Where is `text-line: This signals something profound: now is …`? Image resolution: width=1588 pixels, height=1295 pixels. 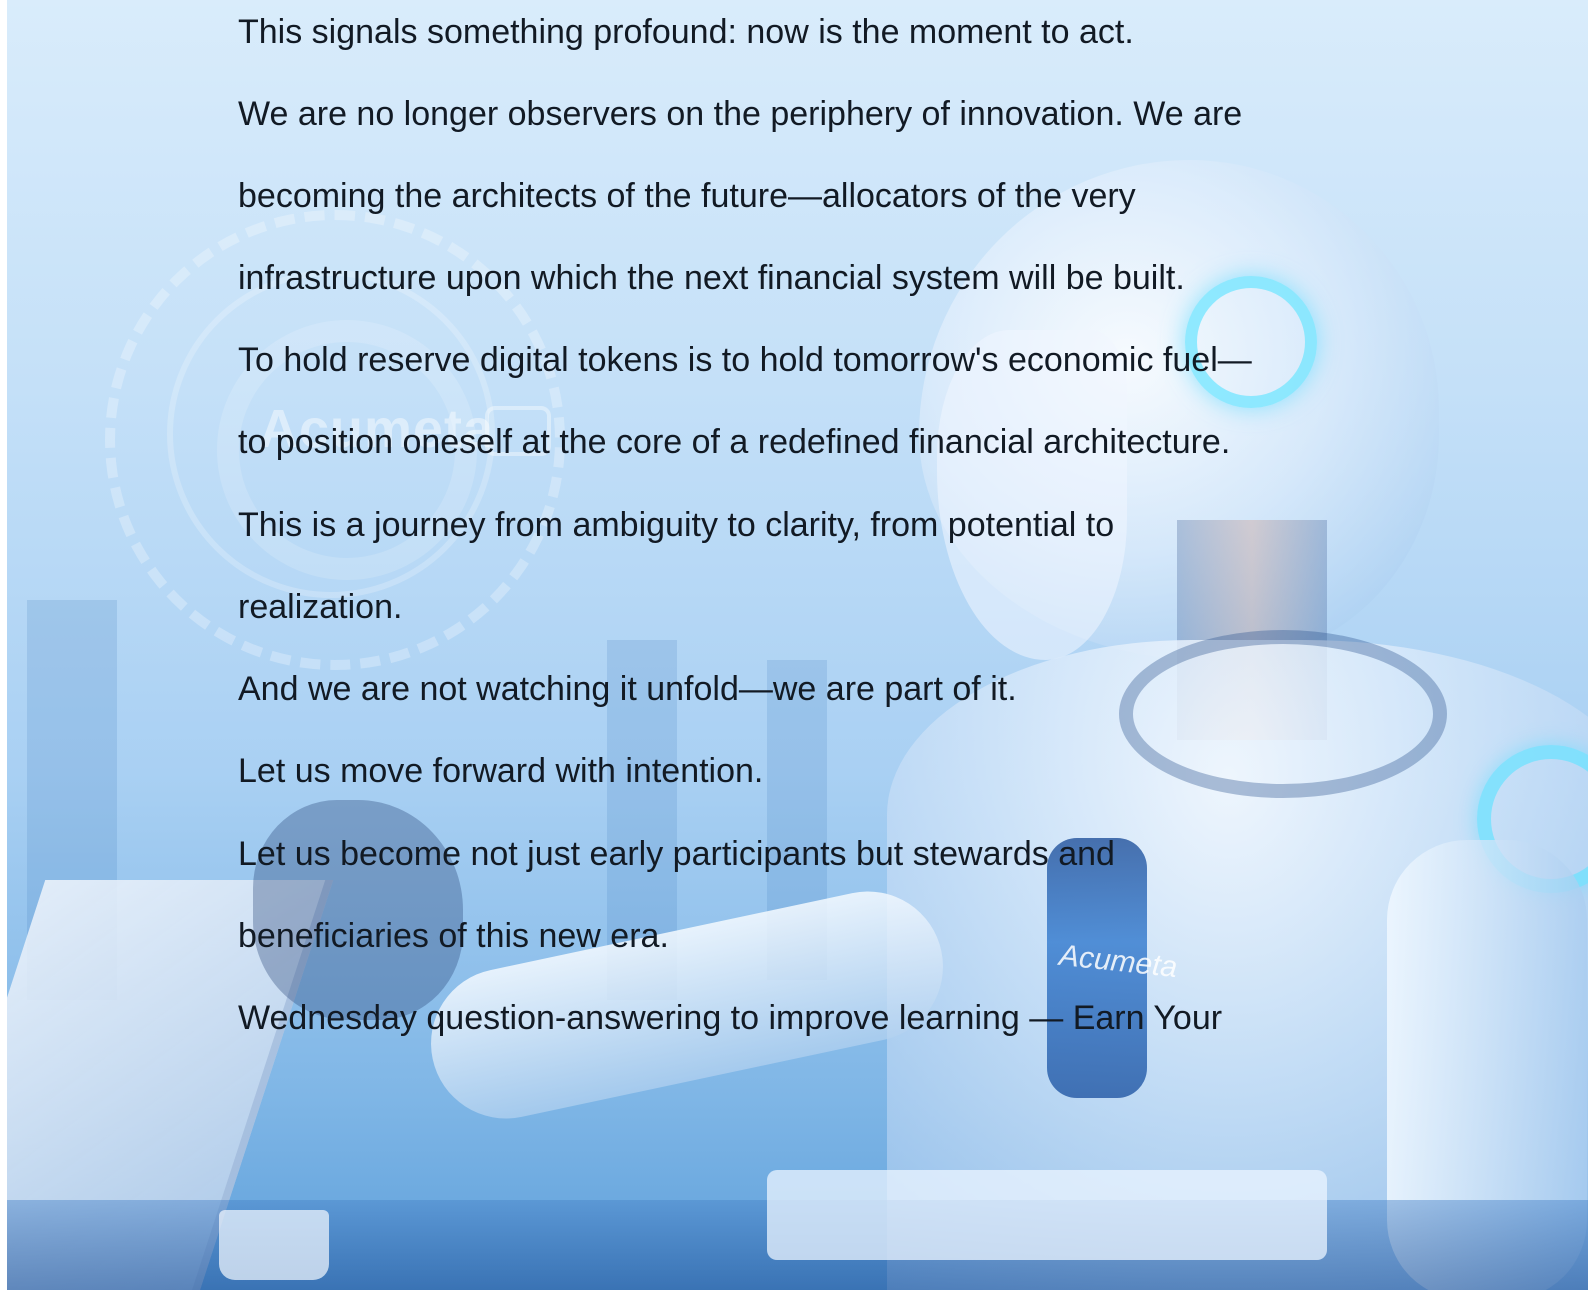 text-line: This signals something profound: now is … is located at coordinates (686, 32).